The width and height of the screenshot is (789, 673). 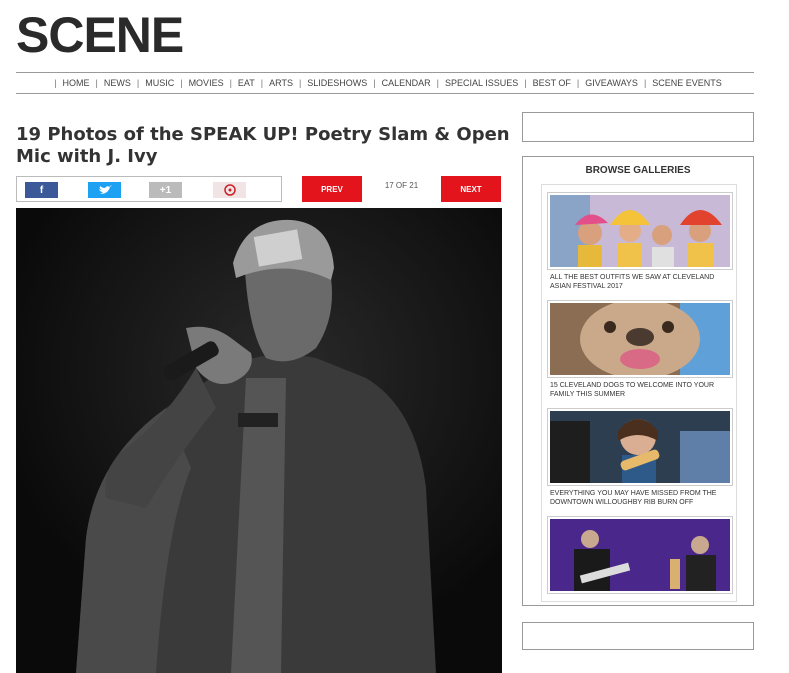 What do you see at coordinates (638, 636) in the screenshot?
I see `ad-slot-bottom` at bounding box center [638, 636].